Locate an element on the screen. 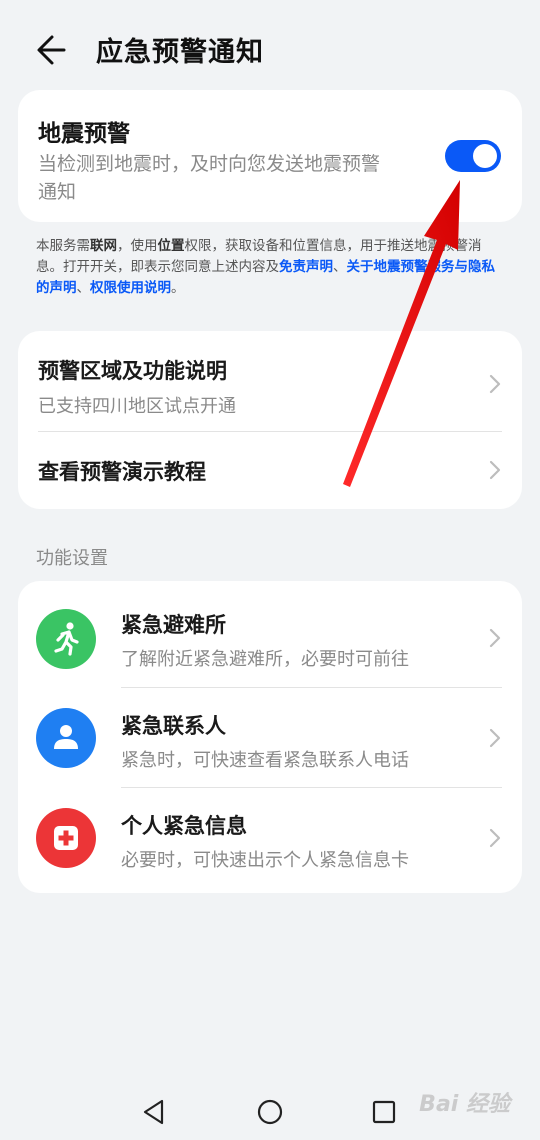 The height and width of the screenshot is (1140, 540). medical-cross-icon is located at coordinates (66, 838).